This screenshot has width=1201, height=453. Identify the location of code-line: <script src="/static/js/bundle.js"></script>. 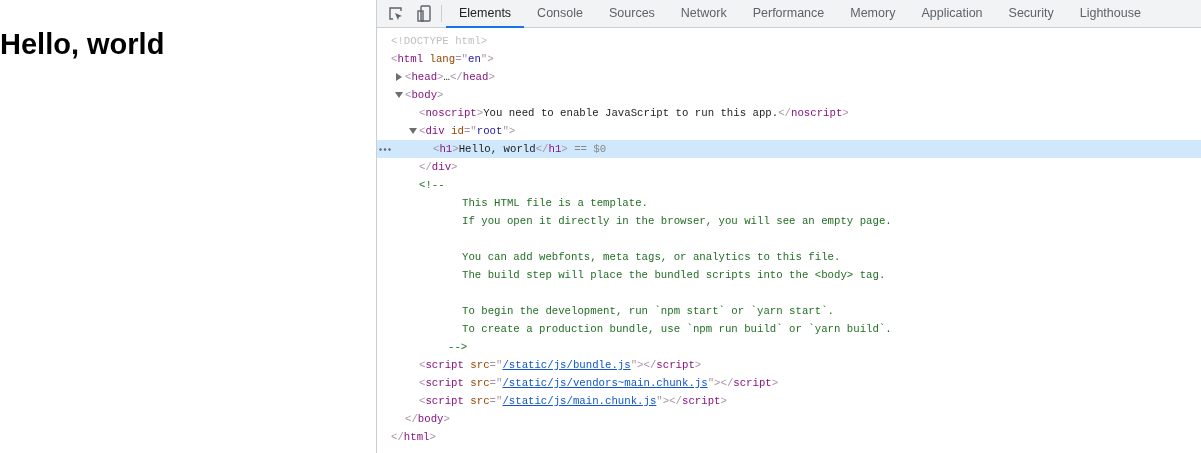
(560, 364).